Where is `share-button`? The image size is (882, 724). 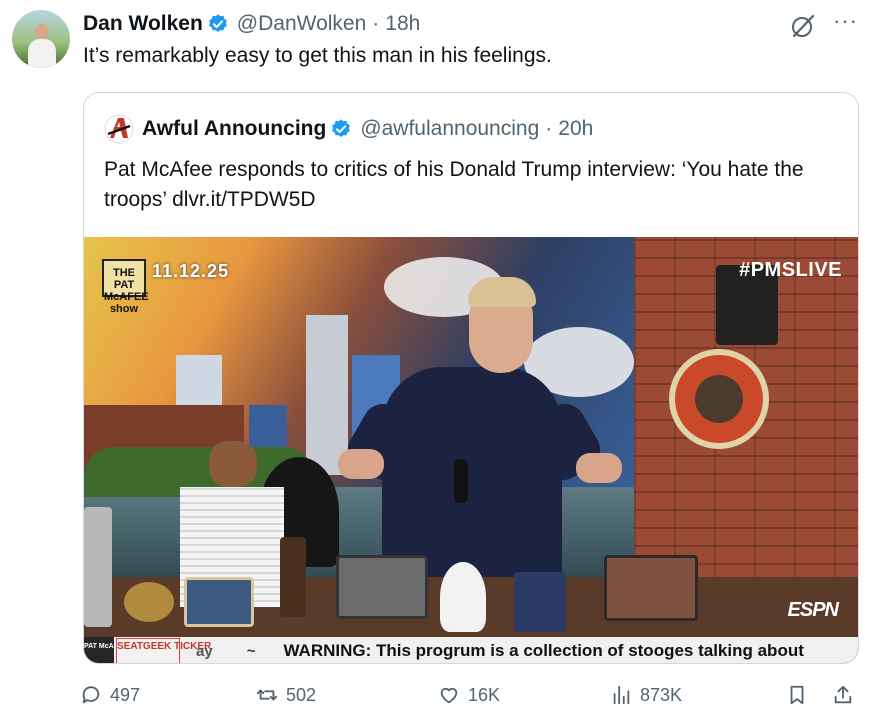 share-button is located at coordinates (847, 695).